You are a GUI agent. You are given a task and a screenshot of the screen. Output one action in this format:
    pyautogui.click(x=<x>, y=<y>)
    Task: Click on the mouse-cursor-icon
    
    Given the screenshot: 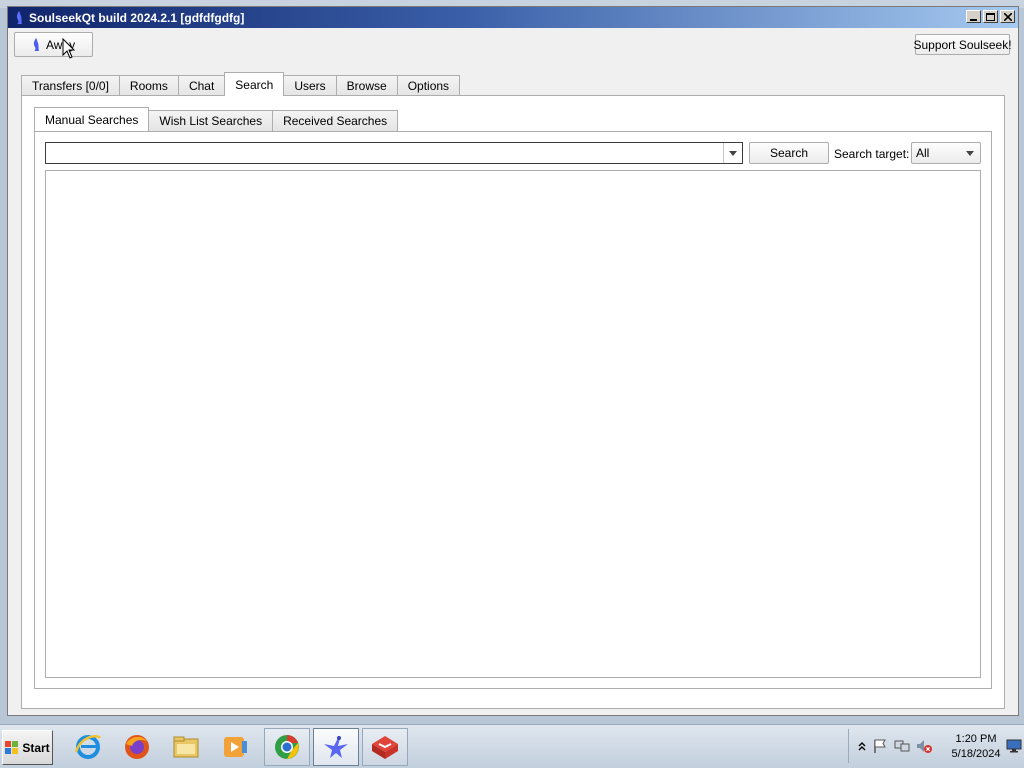 What is the action you would take?
    pyautogui.click(x=69, y=48)
    